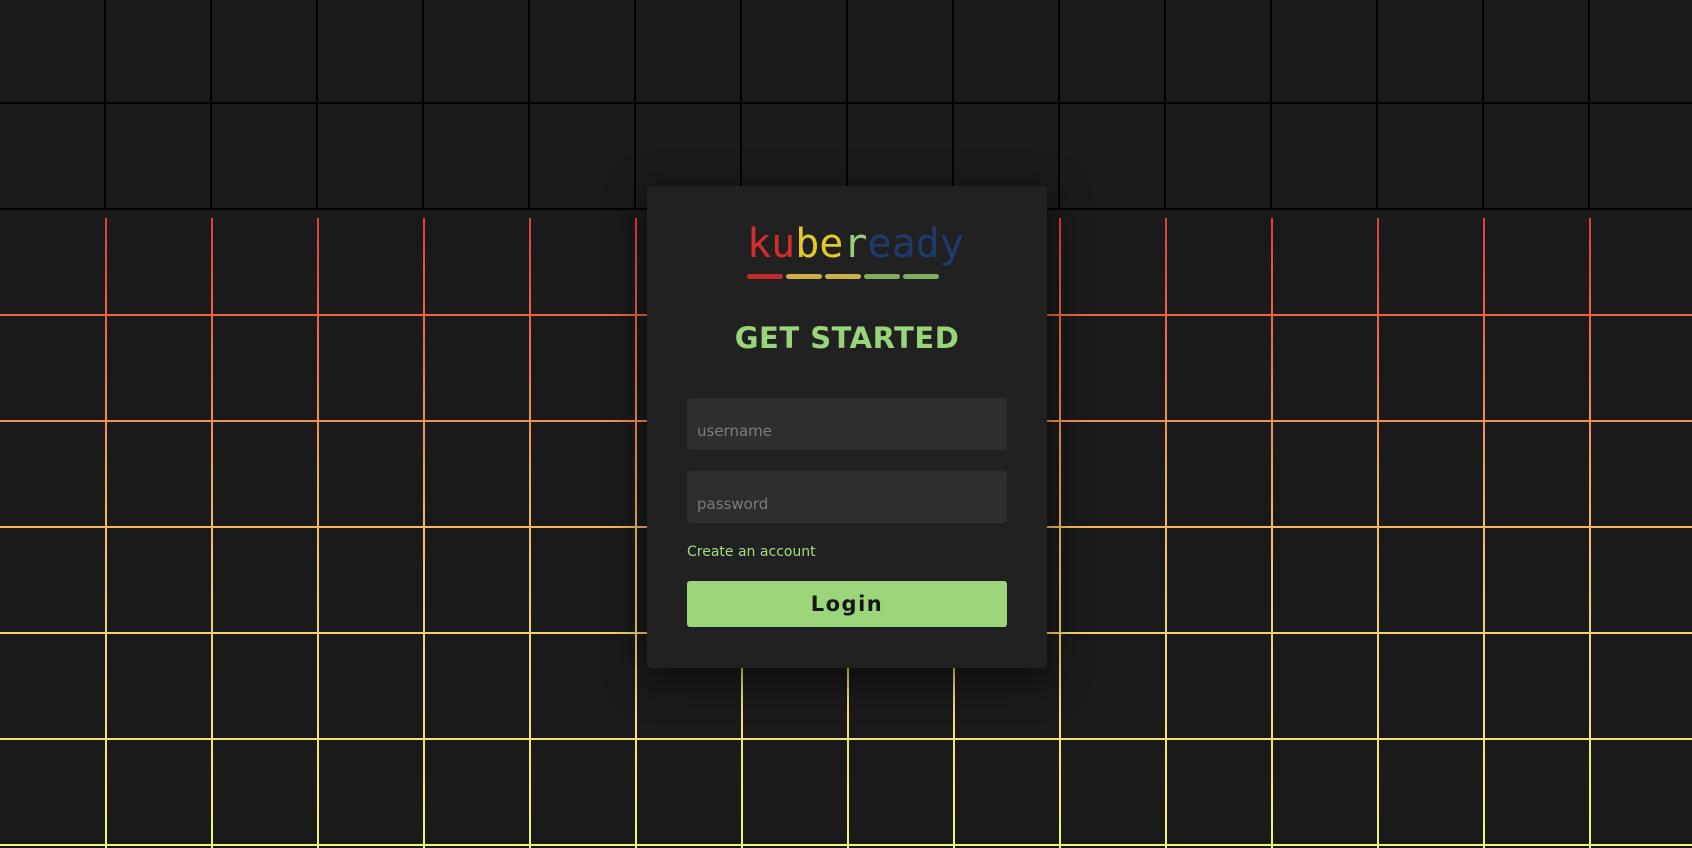  Describe the element at coordinates (759, 244) in the screenshot. I see `logo-letter: k` at that location.